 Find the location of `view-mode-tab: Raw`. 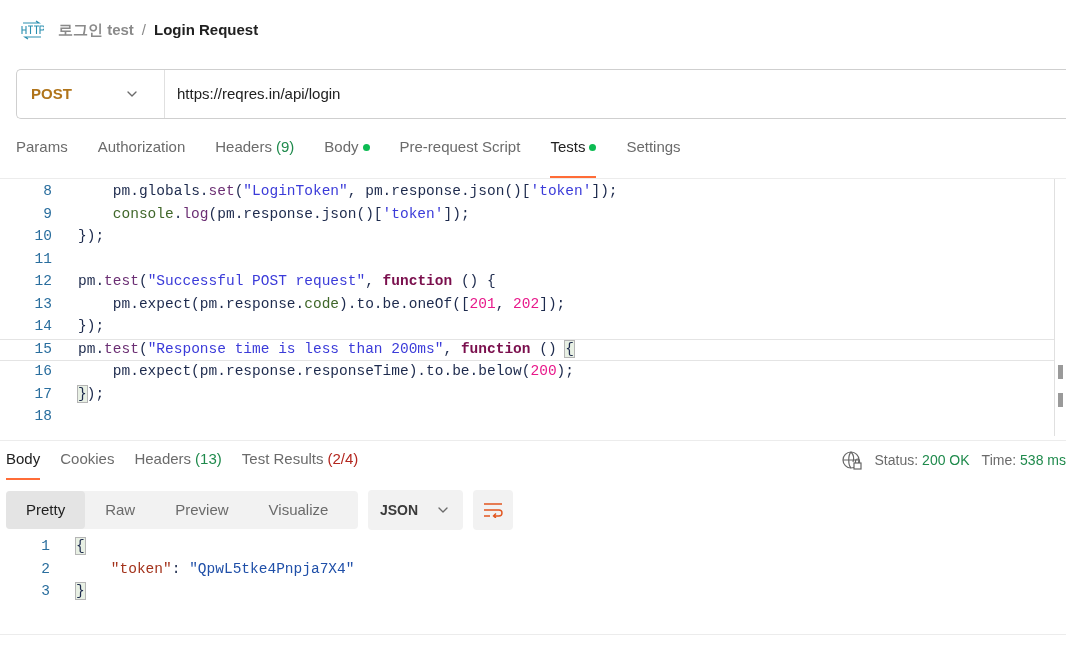

view-mode-tab: Raw is located at coordinates (120, 510).